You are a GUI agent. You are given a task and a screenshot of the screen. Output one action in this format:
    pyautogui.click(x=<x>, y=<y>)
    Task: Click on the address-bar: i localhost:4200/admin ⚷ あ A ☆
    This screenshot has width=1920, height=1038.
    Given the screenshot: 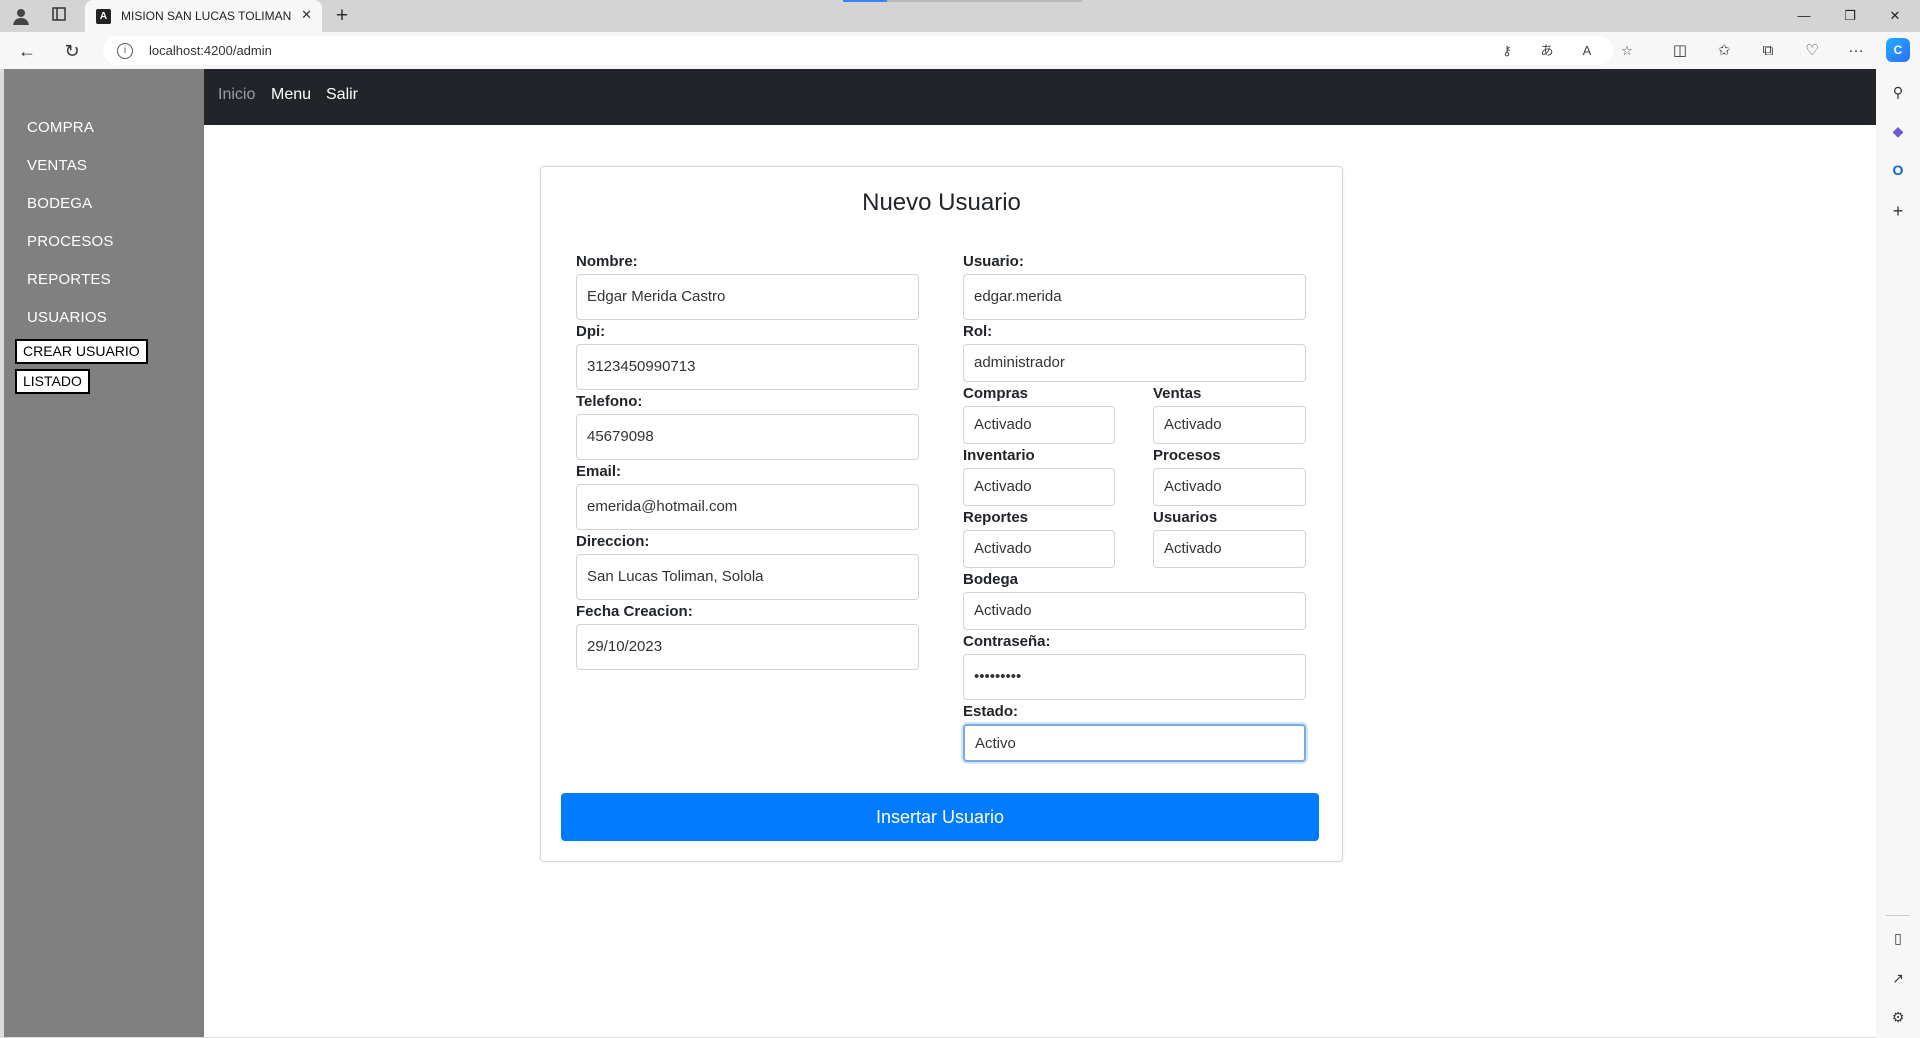 What is the action you would take?
    pyautogui.click(x=868, y=50)
    